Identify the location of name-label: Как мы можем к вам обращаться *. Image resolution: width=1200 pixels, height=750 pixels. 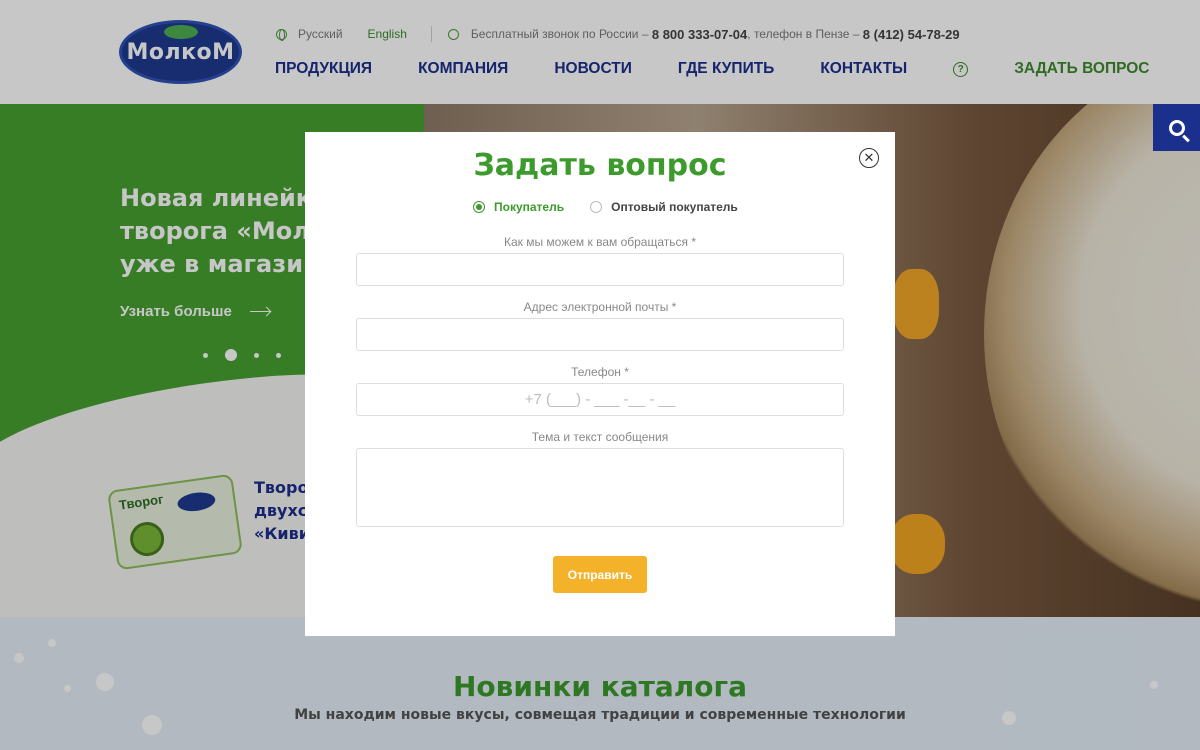
(600, 242).